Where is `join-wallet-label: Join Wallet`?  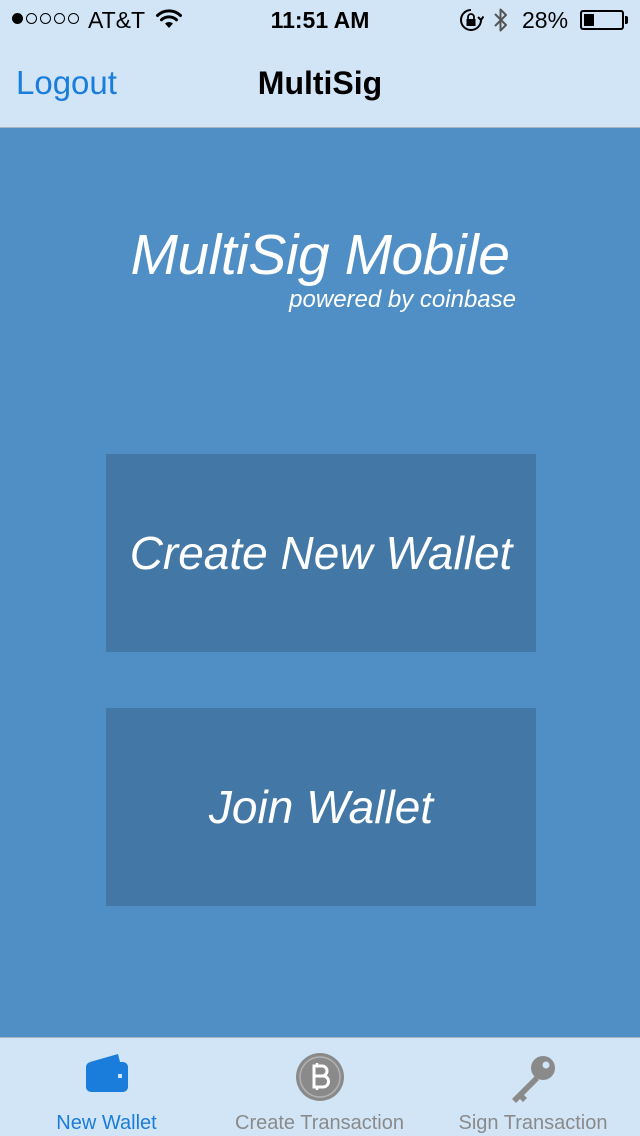 join-wallet-label: Join Wallet is located at coordinates (321, 807).